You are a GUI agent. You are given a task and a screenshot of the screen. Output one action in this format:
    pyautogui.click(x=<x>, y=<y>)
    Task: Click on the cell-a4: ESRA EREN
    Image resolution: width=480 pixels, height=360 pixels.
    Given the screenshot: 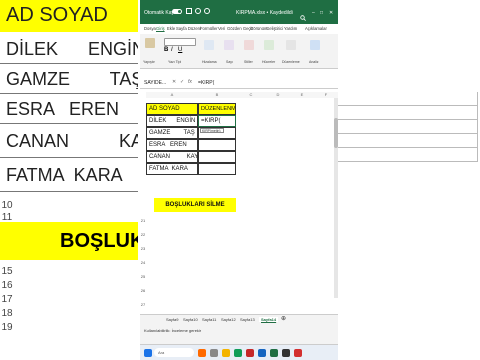 What is the action you would take?
    pyautogui.click(x=172, y=145)
    